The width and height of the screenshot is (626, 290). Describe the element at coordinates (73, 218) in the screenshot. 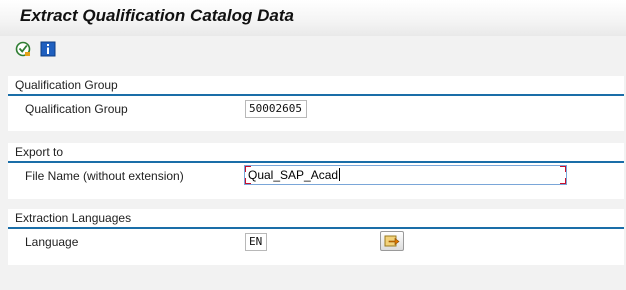

I see `section-title: Extraction Languages` at that location.